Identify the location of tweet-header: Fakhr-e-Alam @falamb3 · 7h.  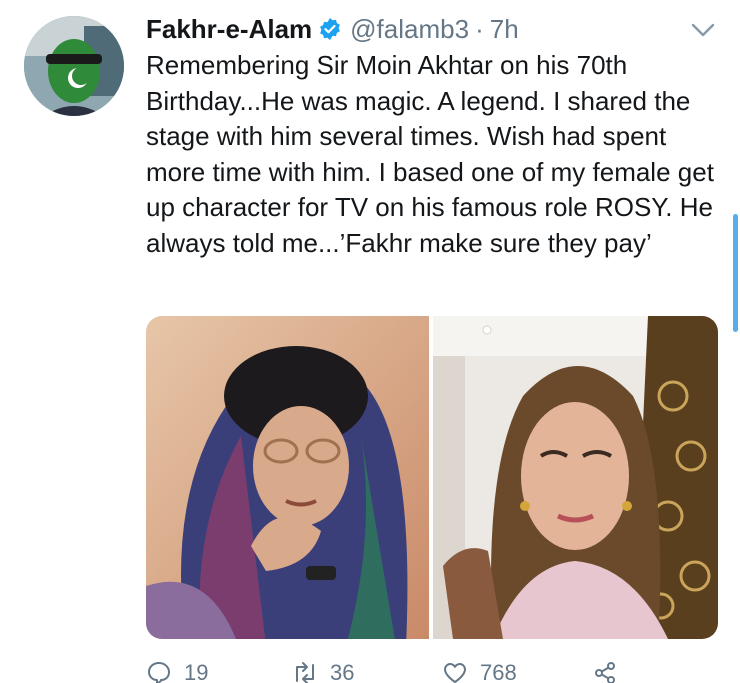
(332, 29).